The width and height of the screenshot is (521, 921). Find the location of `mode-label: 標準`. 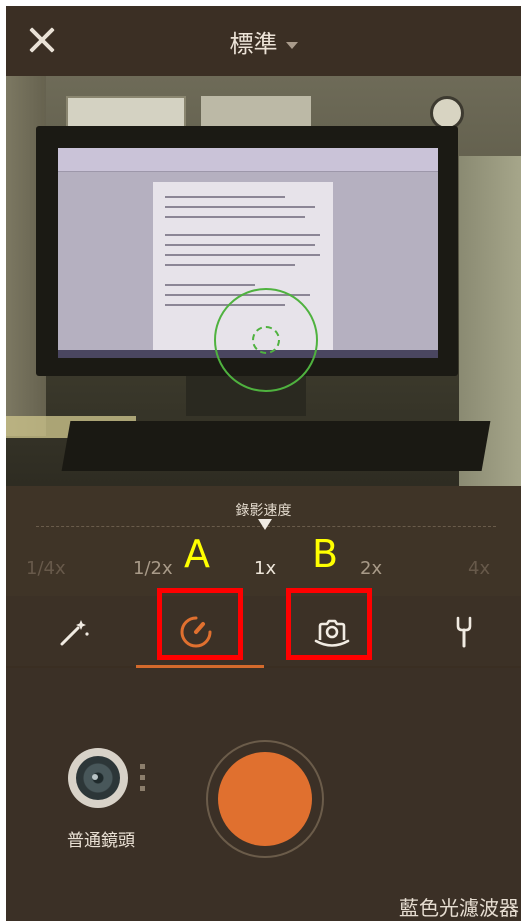

mode-label: 標準 is located at coordinates (253, 44).